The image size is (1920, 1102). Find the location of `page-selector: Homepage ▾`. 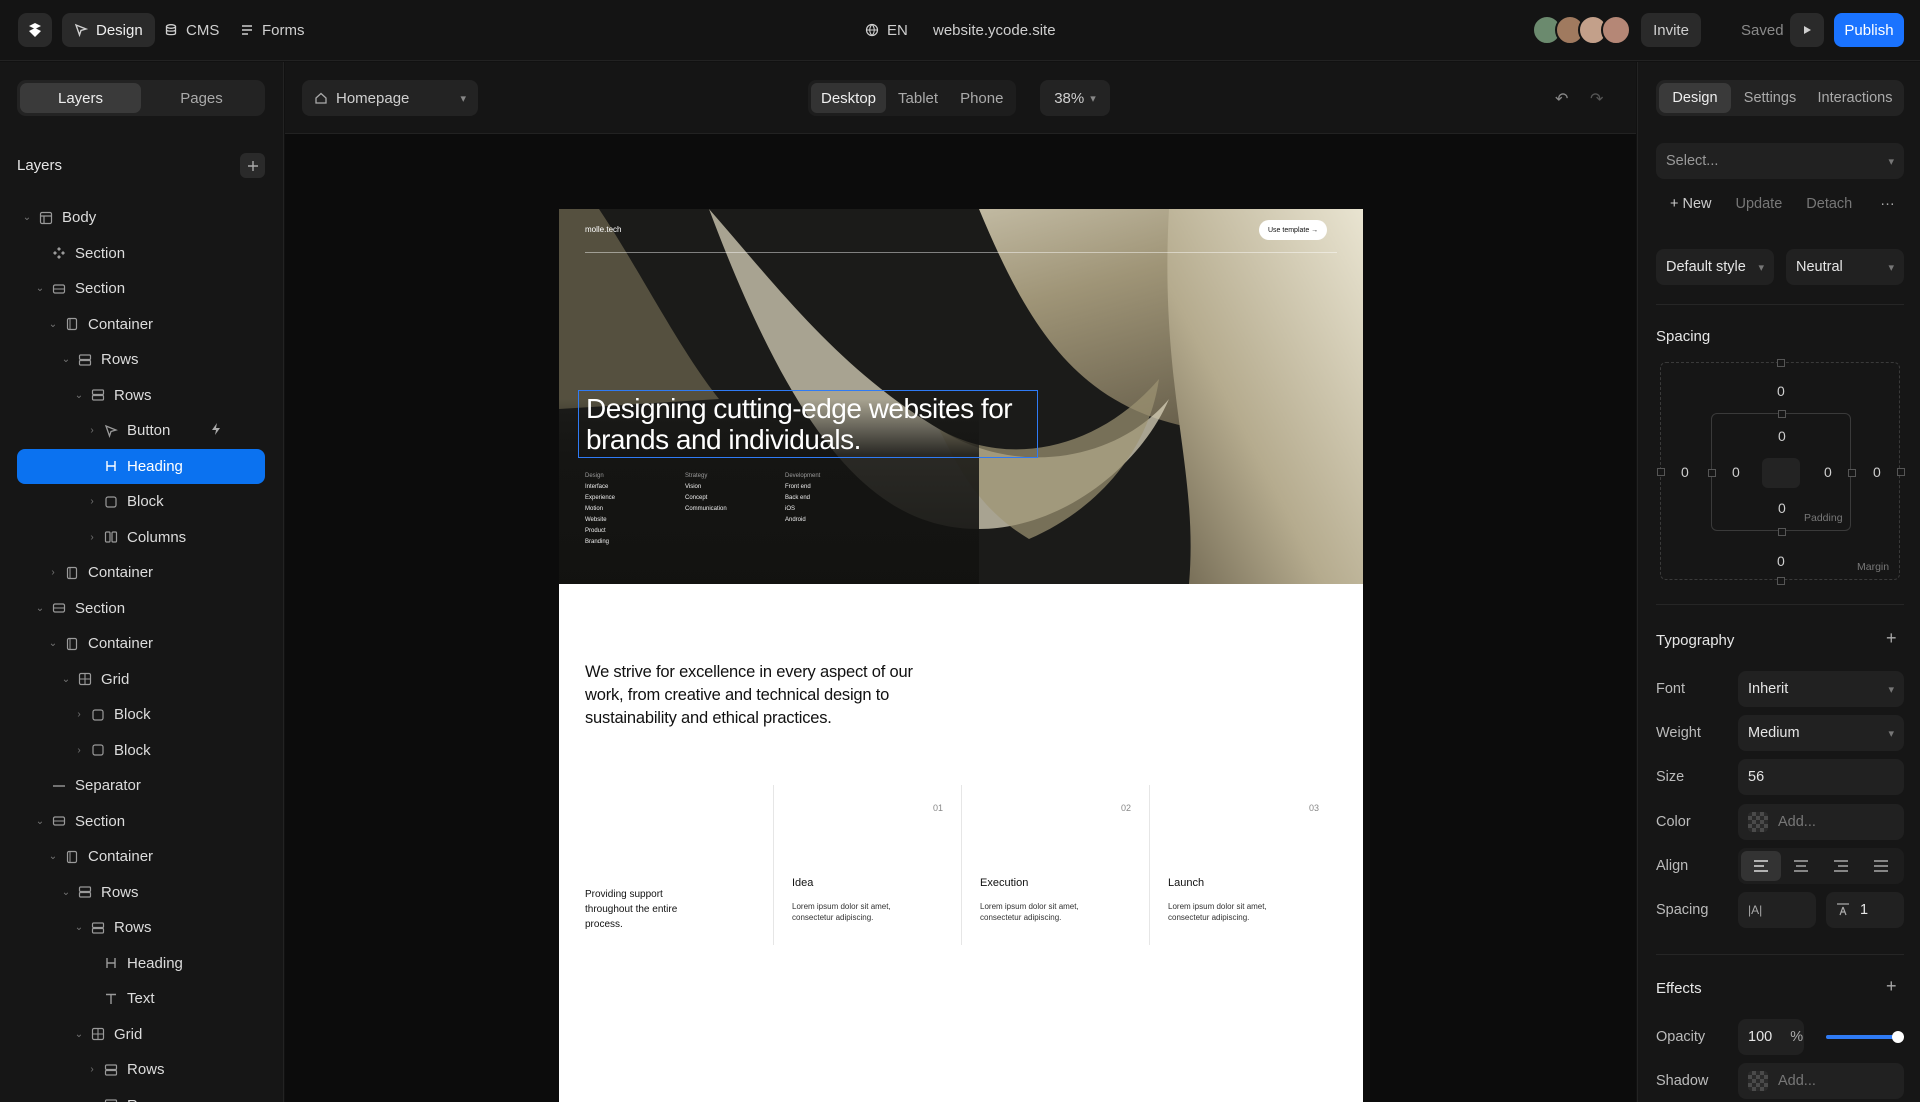

page-selector: Homepage ▾ is located at coordinates (390, 98).